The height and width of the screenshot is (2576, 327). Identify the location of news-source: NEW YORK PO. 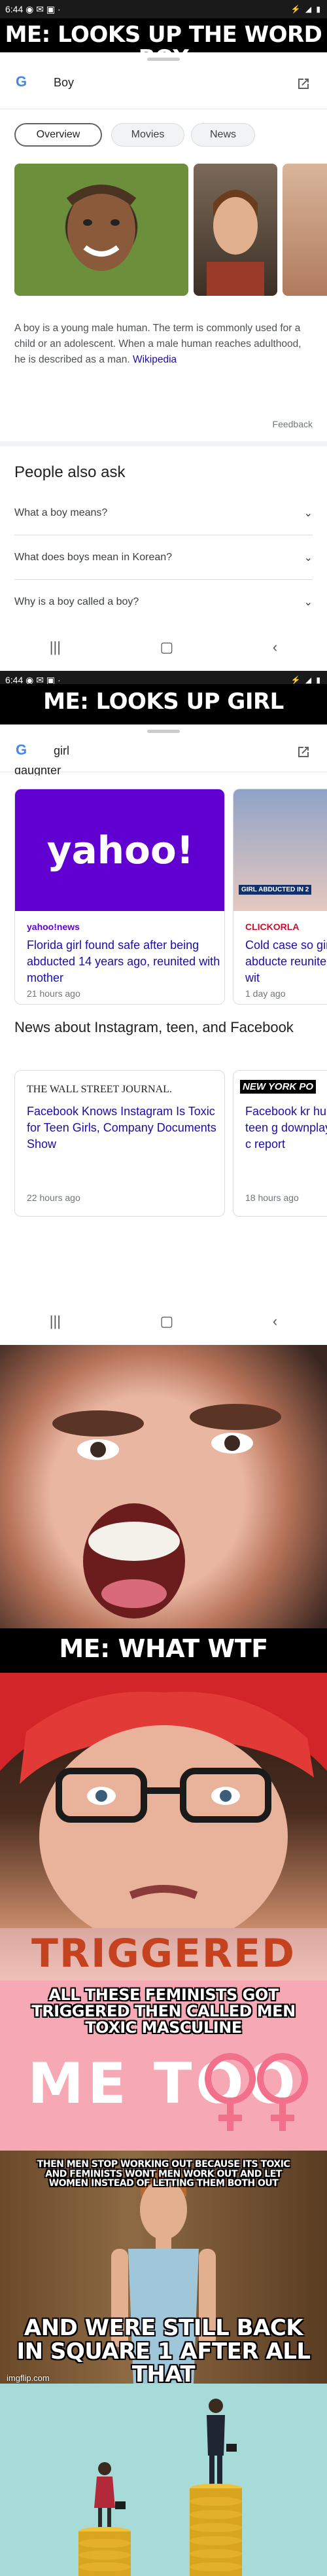
(278, 1087).